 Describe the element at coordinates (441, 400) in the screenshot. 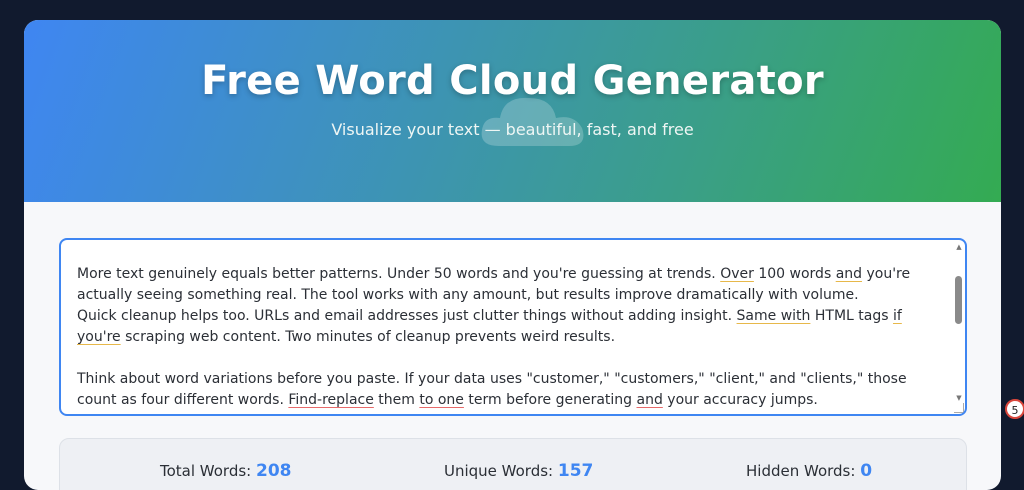

I see `spelling-mark: to one` at that location.